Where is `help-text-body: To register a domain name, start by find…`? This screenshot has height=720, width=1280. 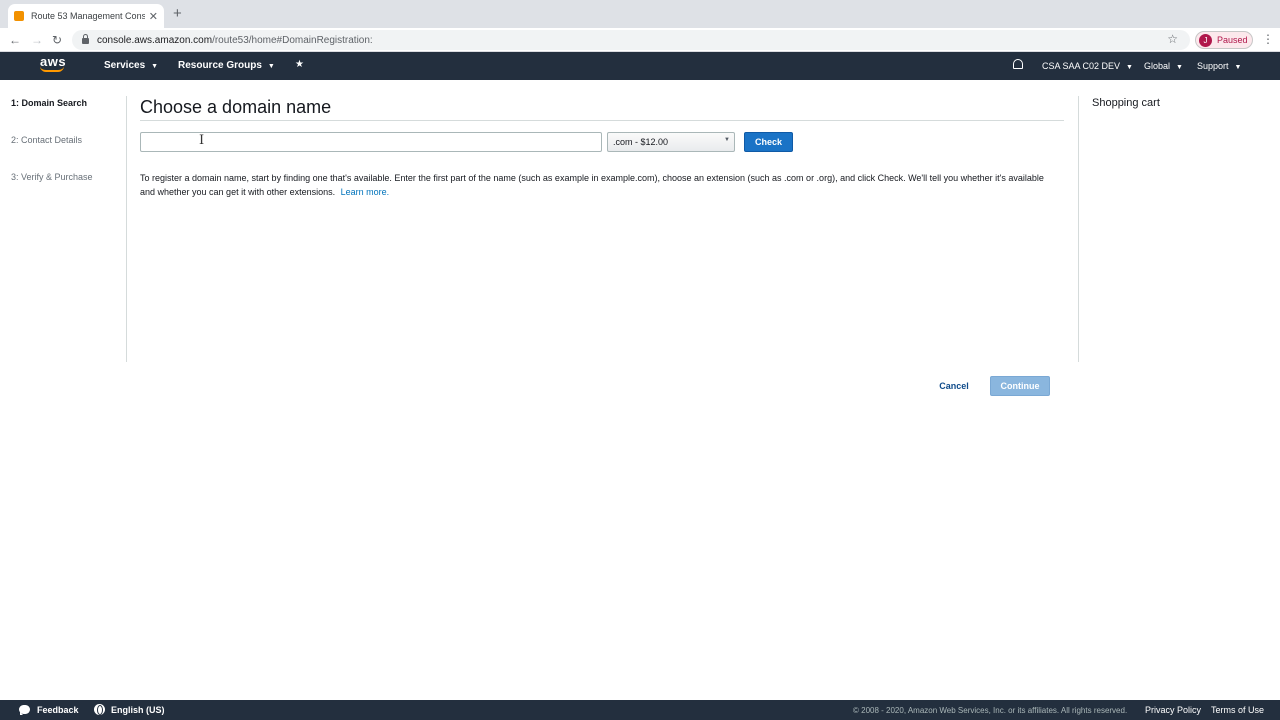
help-text-body: To register a domain name, start by find… is located at coordinates (592, 185).